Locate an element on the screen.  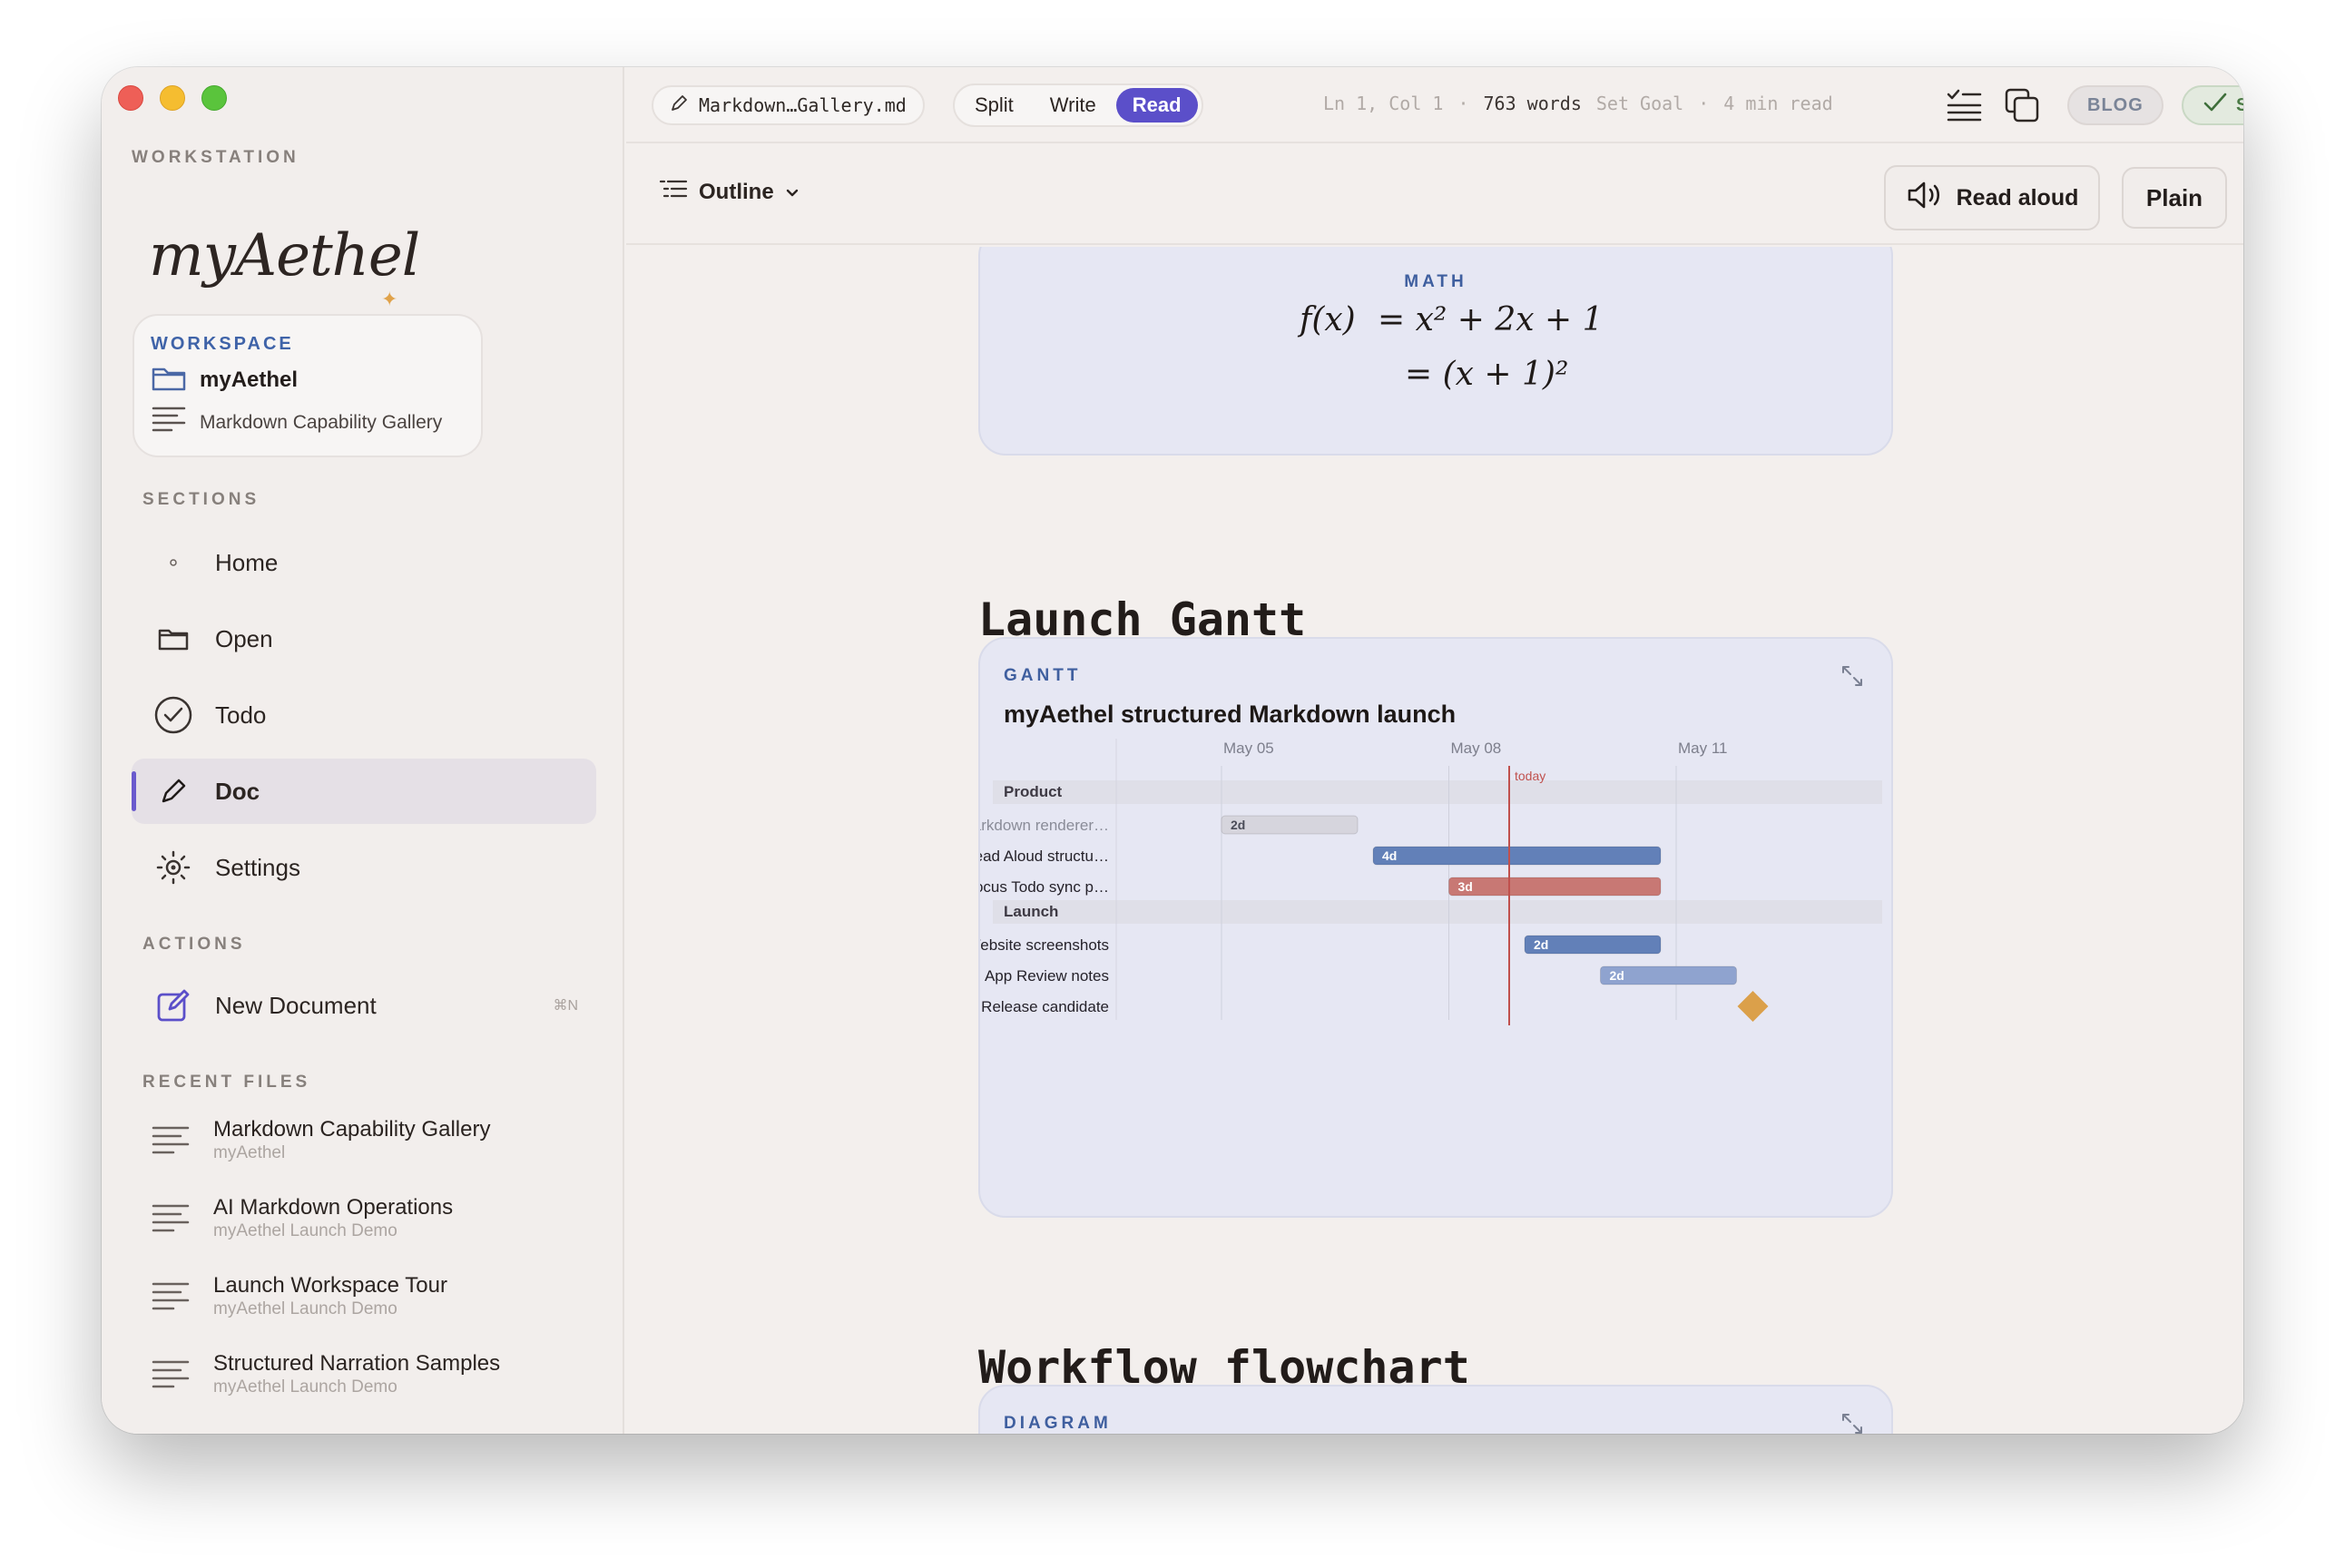
gantt-duration-label: 3d is located at coordinates (1465, 886).